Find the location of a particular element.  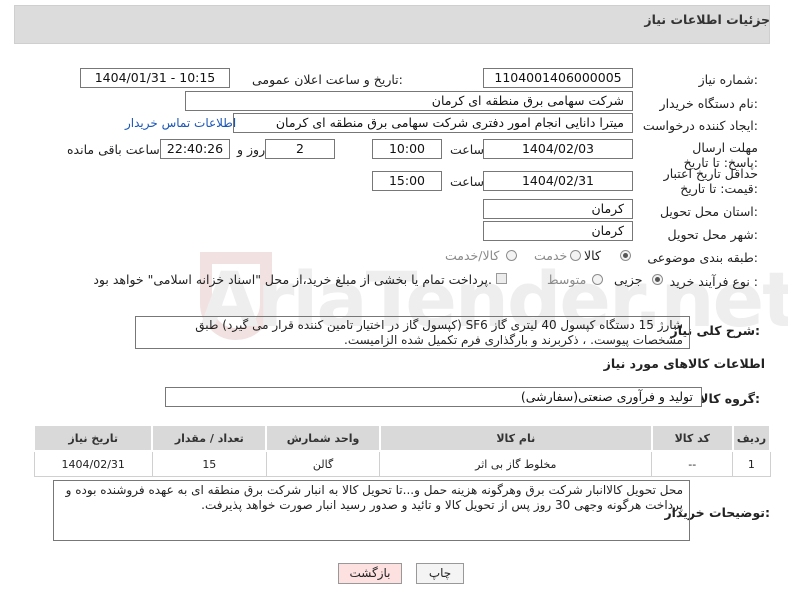

province-field: کرمان is located at coordinates (558, 209).